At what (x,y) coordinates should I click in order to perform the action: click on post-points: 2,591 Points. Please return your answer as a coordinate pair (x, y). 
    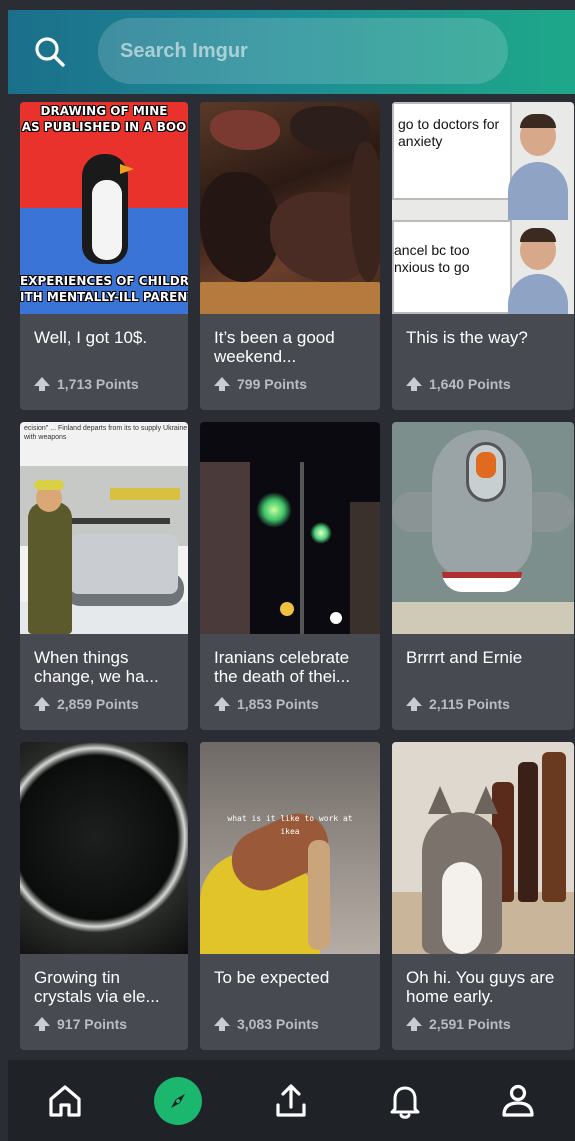
    Looking at the image, I should click on (458, 1024).